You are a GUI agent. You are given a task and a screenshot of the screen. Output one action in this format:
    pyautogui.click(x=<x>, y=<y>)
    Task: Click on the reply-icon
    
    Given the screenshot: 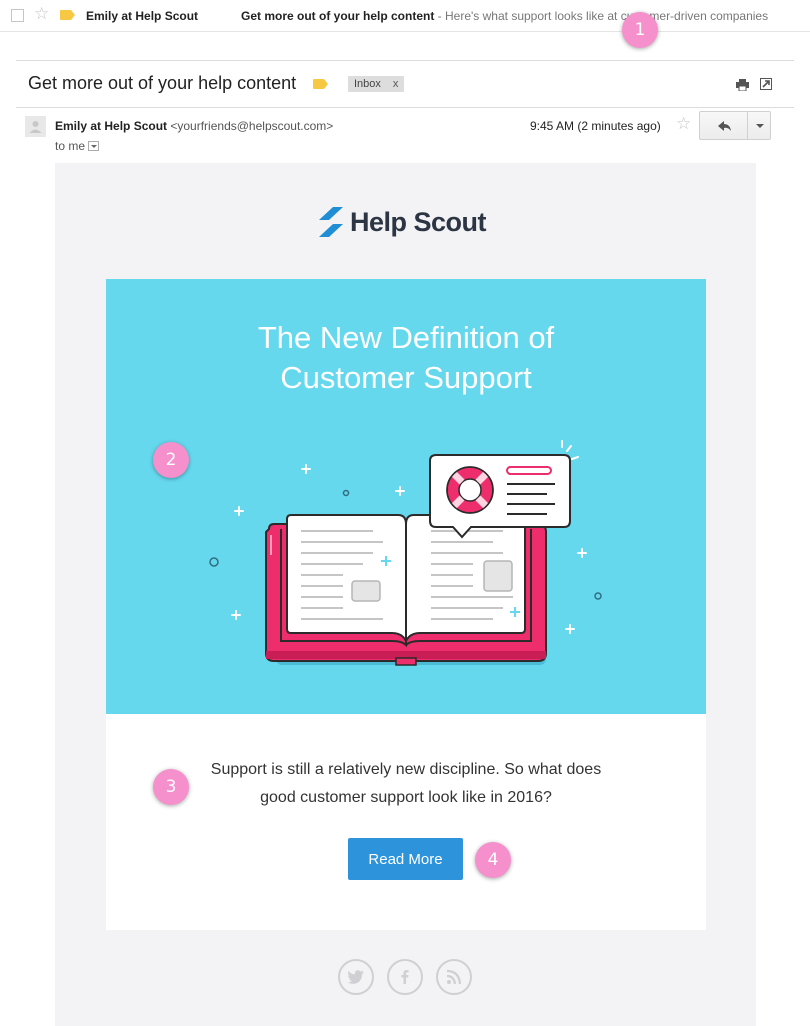 What is the action you would take?
    pyautogui.click(x=724, y=126)
    